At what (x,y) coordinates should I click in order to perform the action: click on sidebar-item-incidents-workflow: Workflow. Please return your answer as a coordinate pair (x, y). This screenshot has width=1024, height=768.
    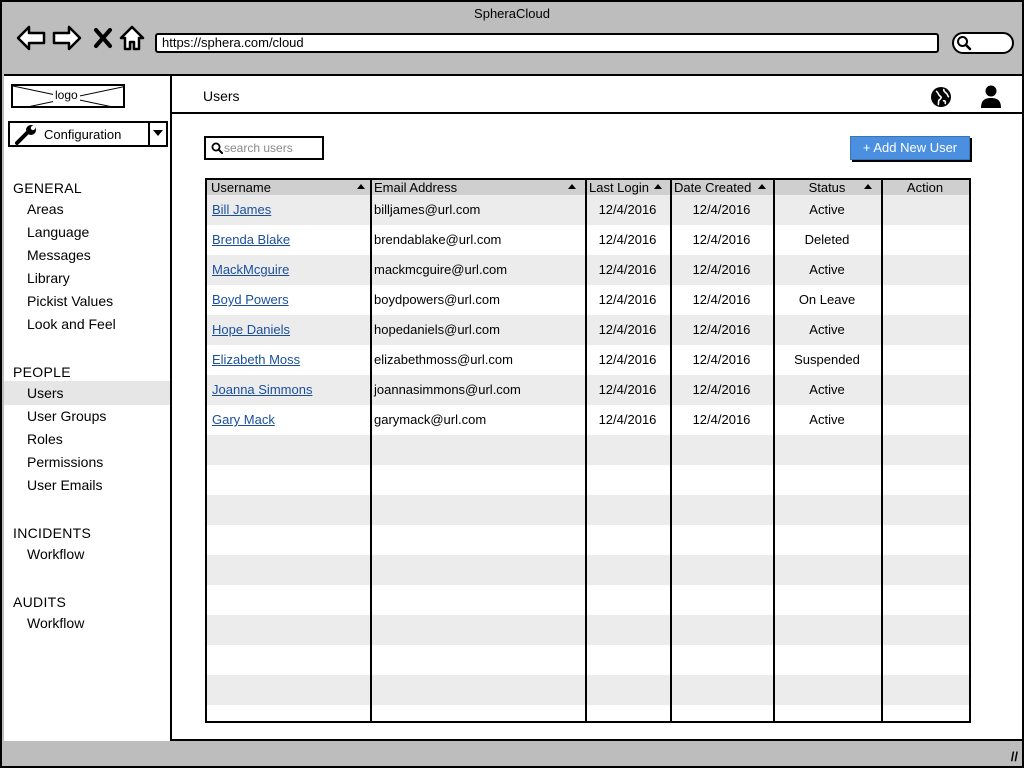
    Looking at the image, I should click on (87, 554).